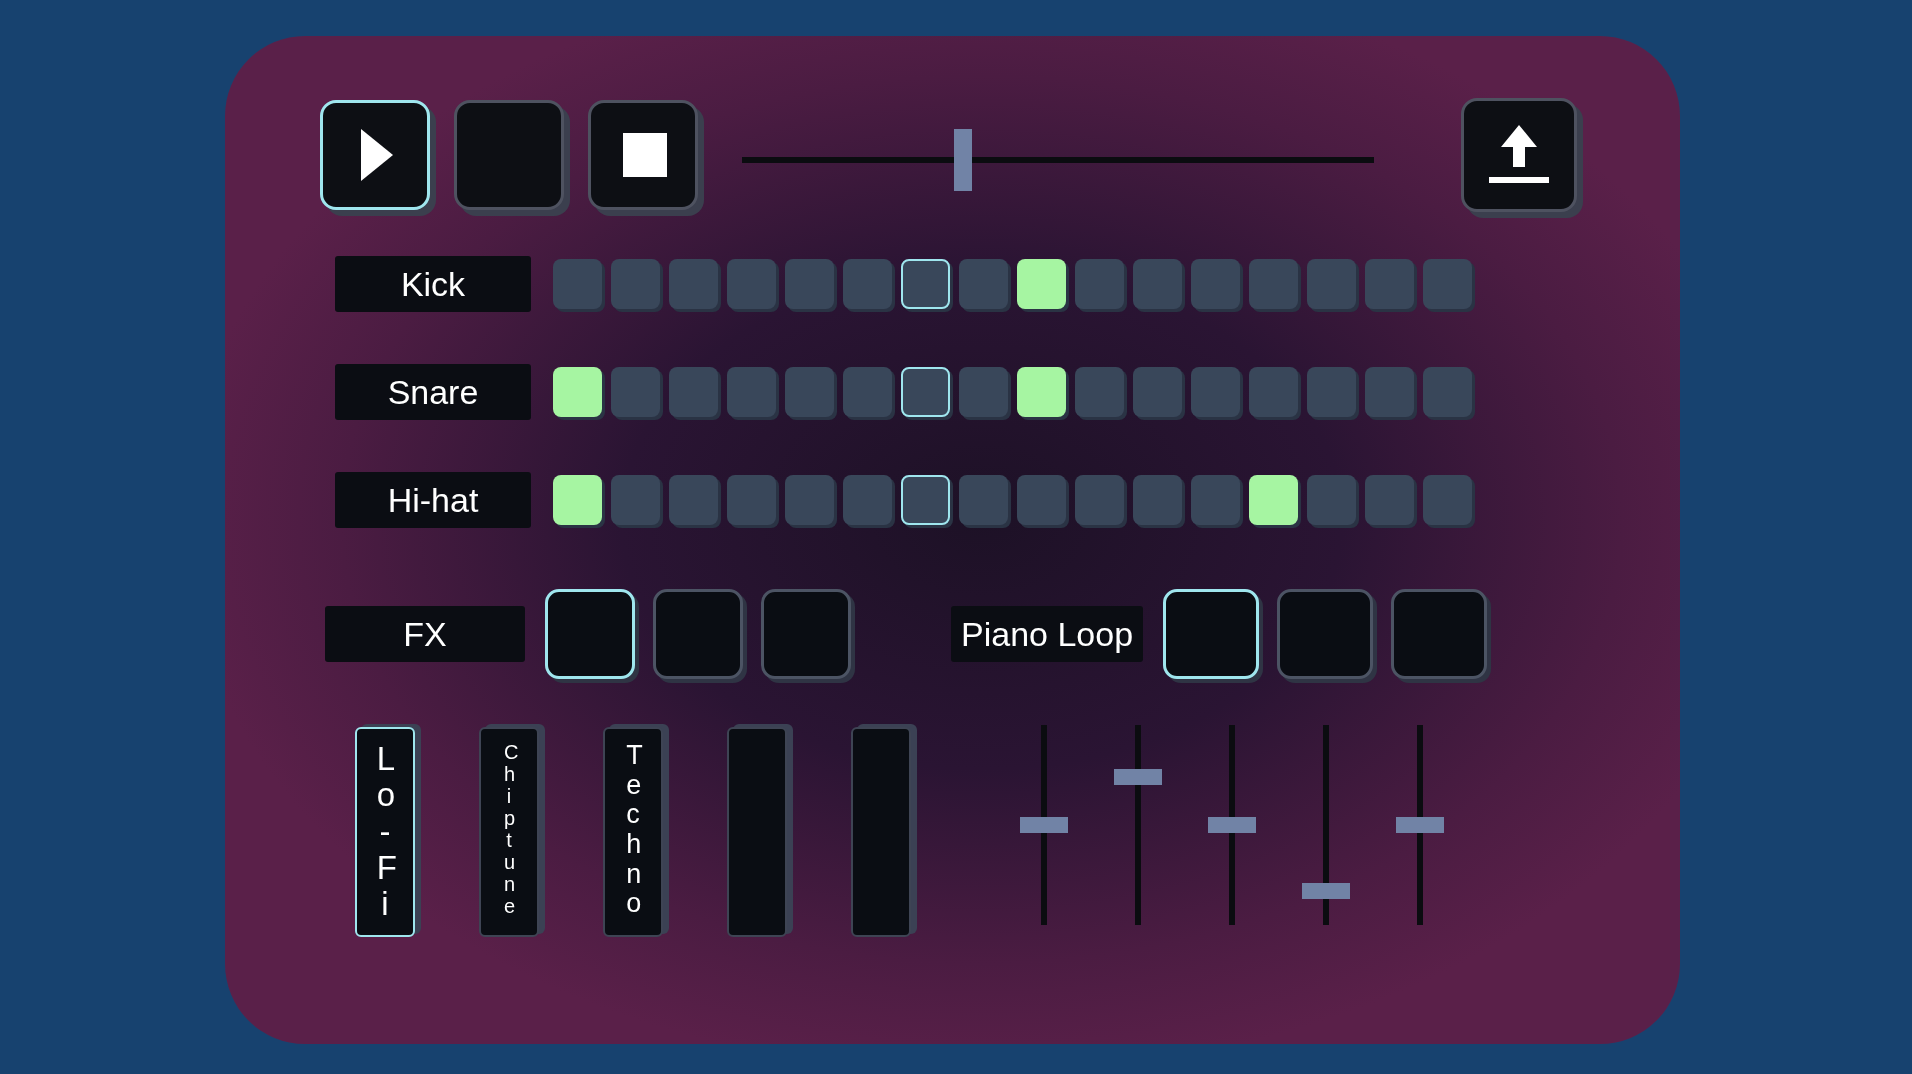  What do you see at coordinates (433, 392) in the screenshot?
I see `track-label: Snare` at bounding box center [433, 392].